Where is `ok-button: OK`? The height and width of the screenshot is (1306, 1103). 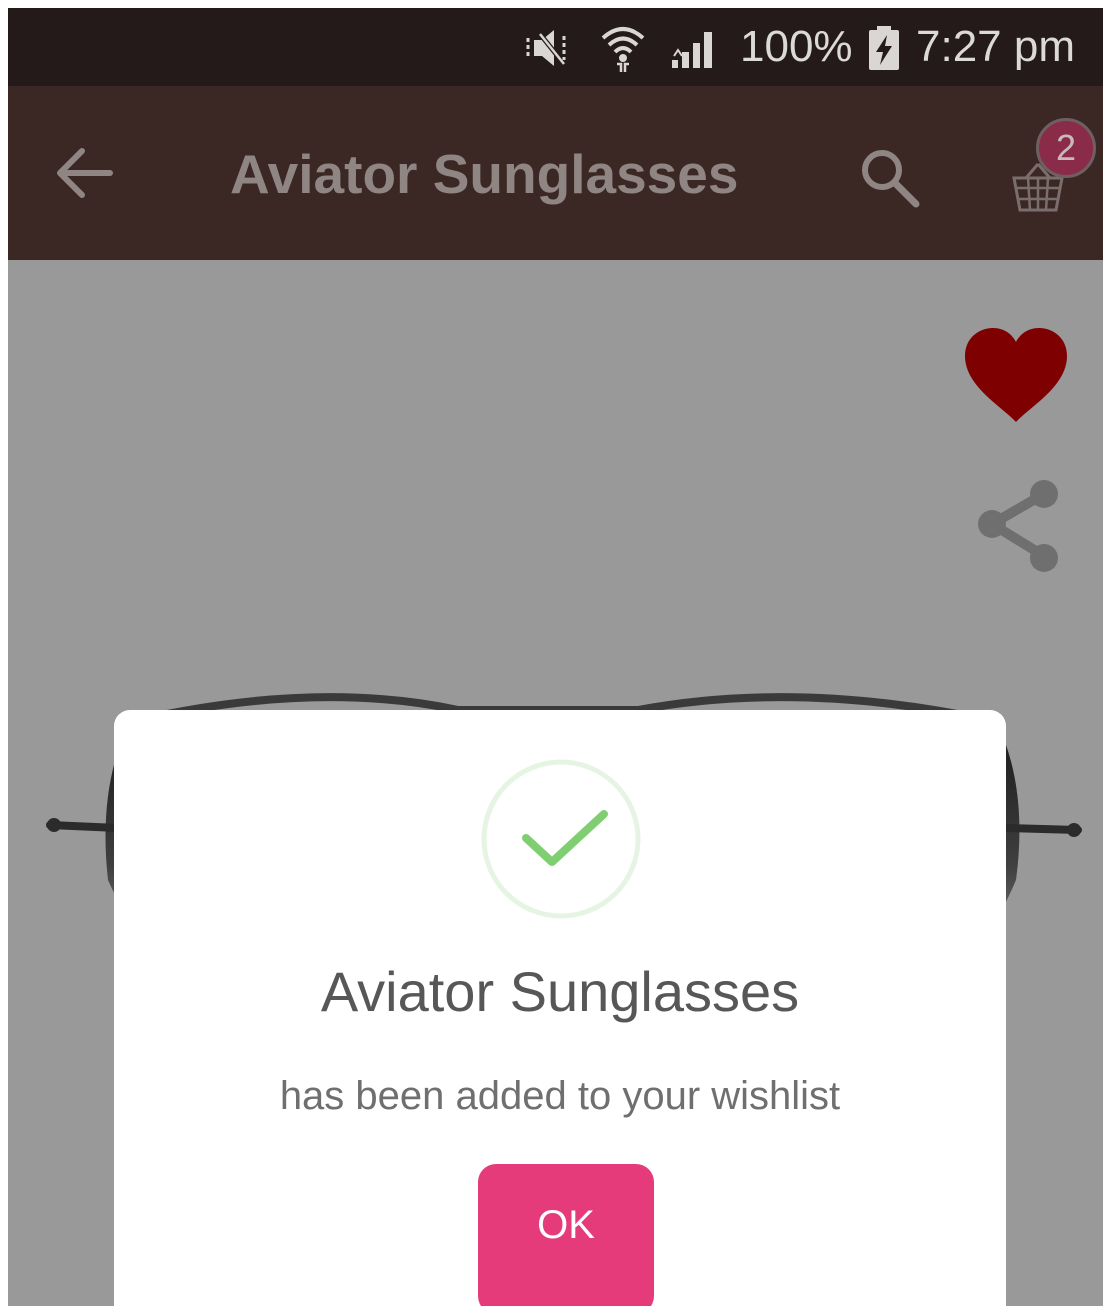
ok-button: OK is located at coordinates (566, 1235).